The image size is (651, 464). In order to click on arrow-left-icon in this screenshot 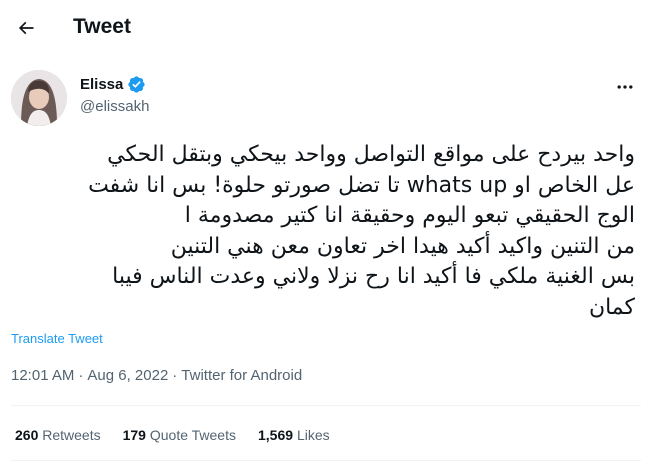, I will do `click(26, 28)`.